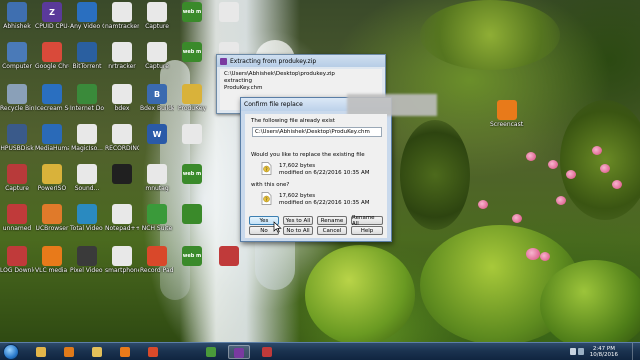  Describe the element at coordinates (52, 56) in the screenshot. I see `desktop-icon: Google Chrome` at that location.